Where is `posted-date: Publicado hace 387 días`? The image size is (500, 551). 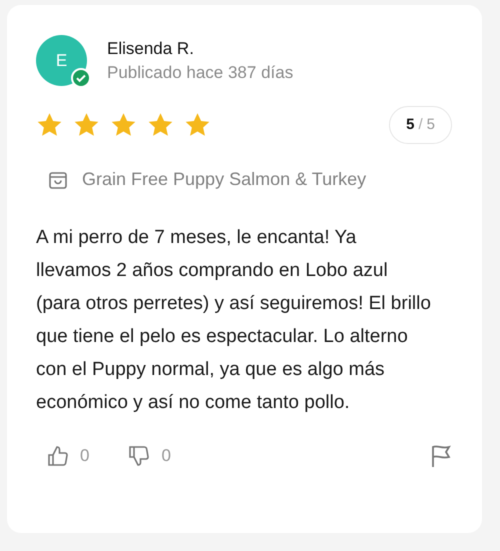
posted-date: Publicado hace 387 días is located at coordinates (200, 73).